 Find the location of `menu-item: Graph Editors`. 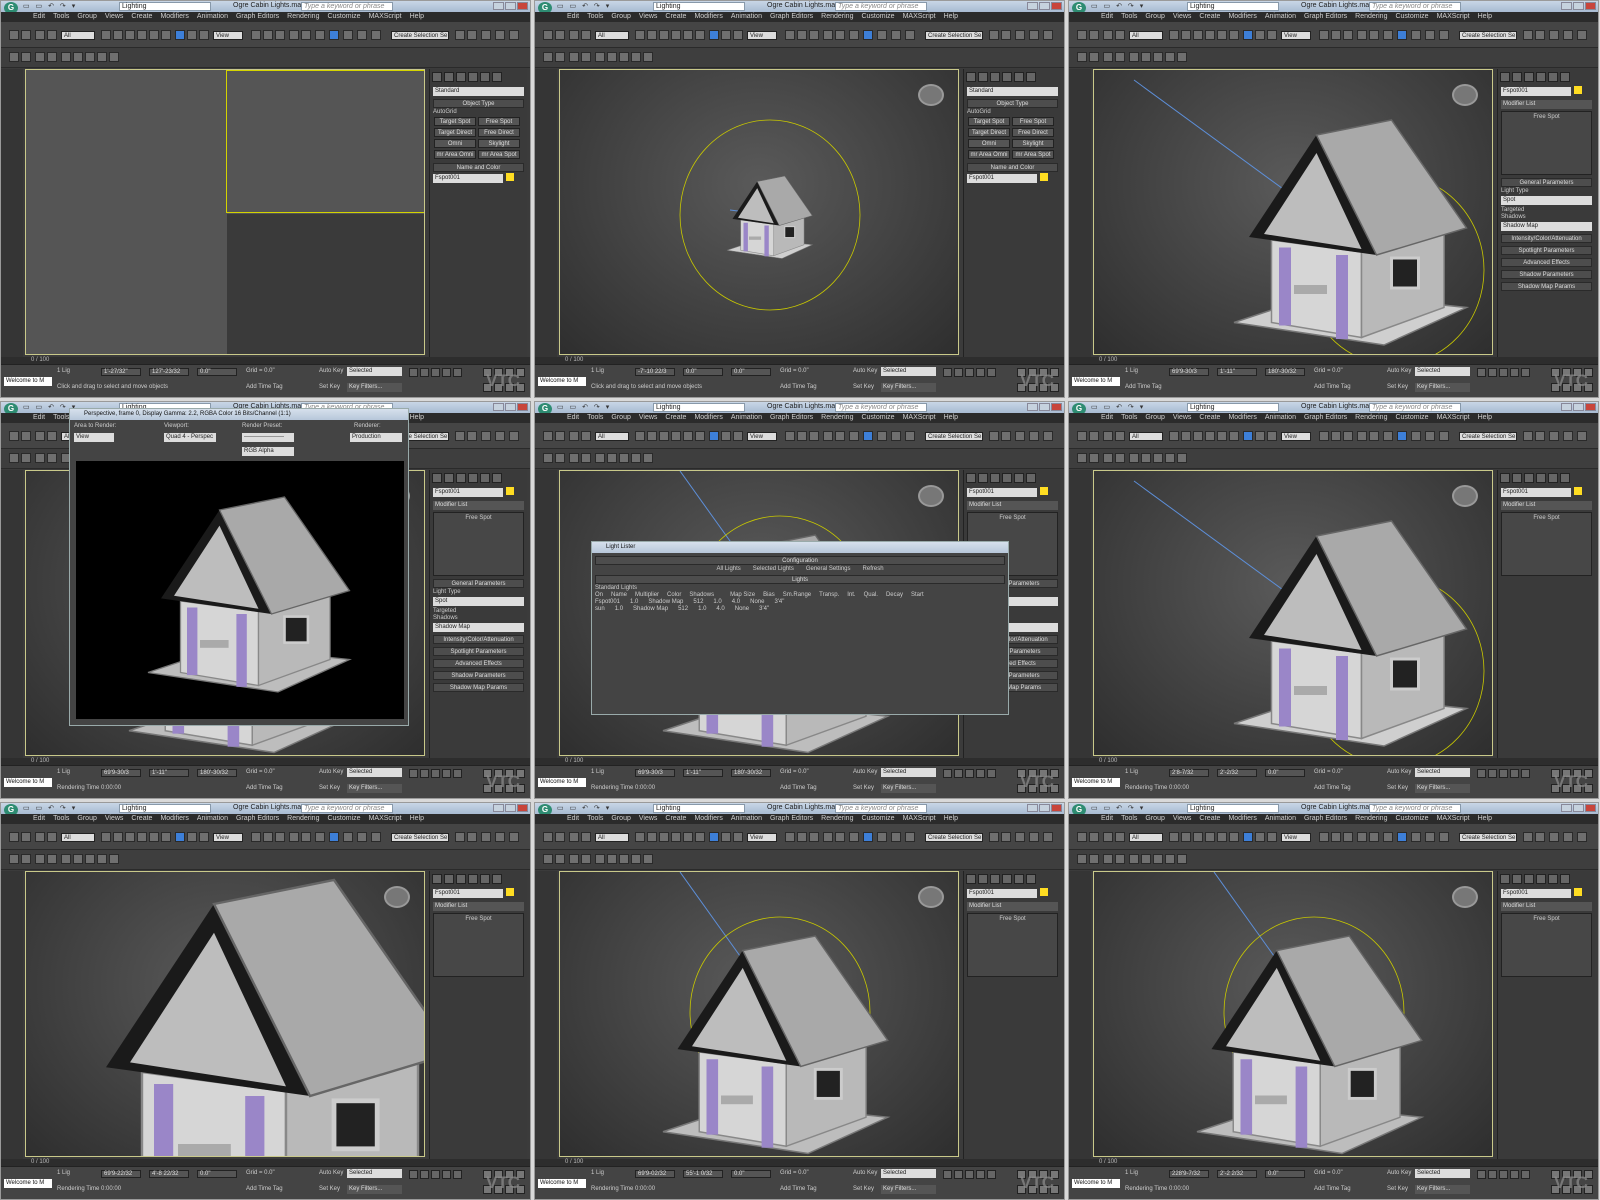

menu-item: Graph Editors is located at coordinates (257, 819).